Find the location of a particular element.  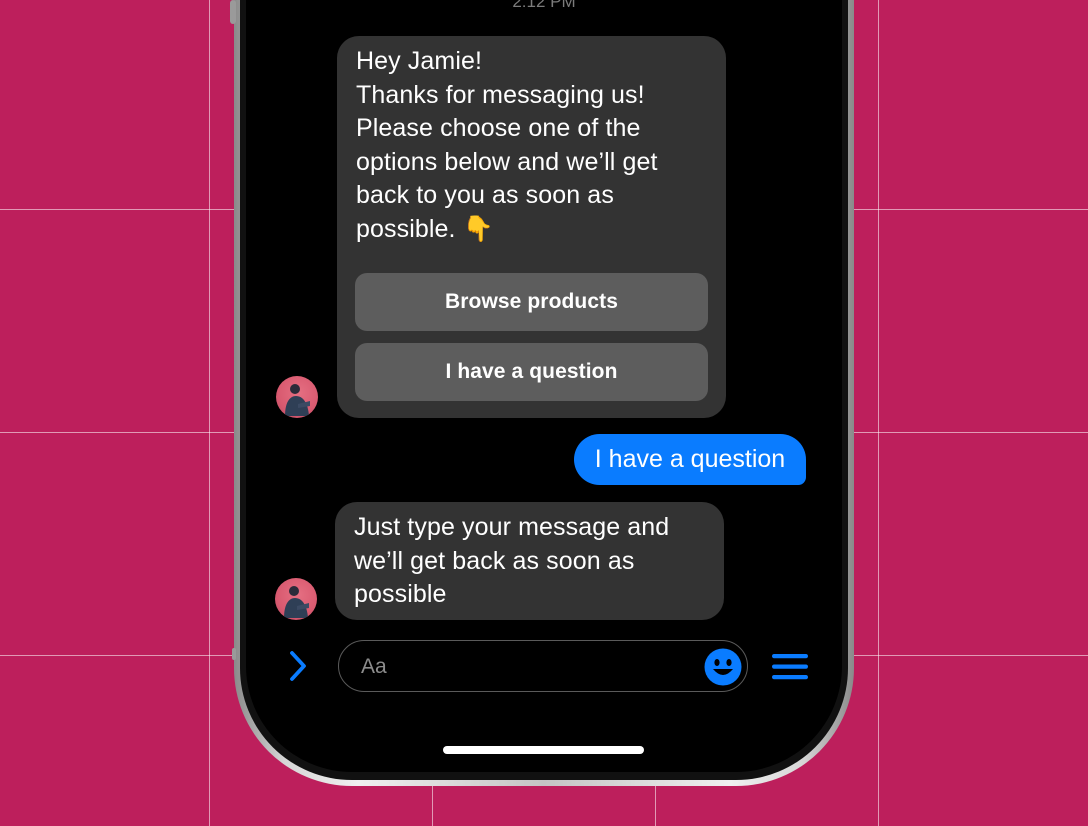

smiley-icon is located at coordinates (723, 669).